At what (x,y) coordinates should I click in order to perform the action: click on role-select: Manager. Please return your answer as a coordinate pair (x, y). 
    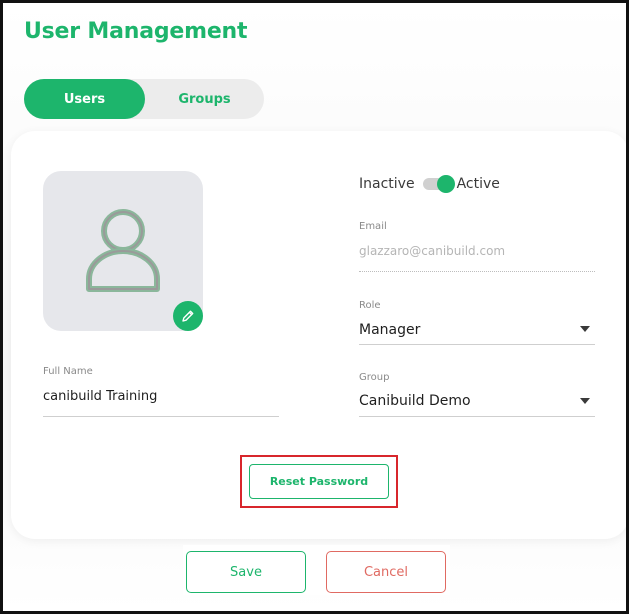
    Looking at the image, I should click on (389, 330).